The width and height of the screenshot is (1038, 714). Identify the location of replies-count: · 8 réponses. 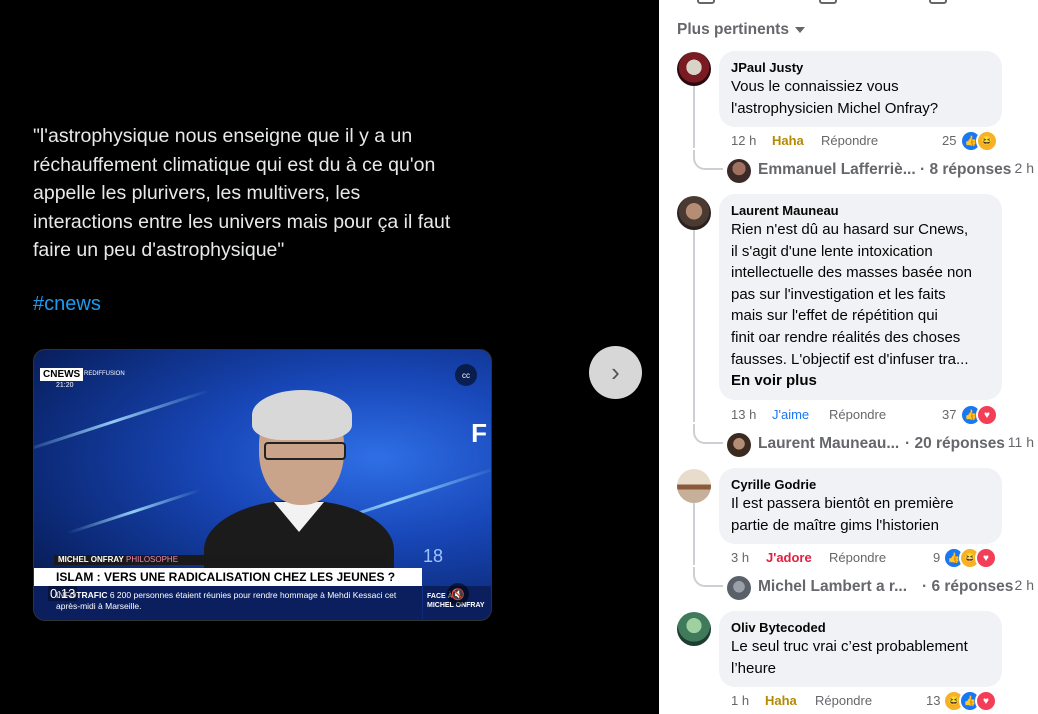
(966, 169).